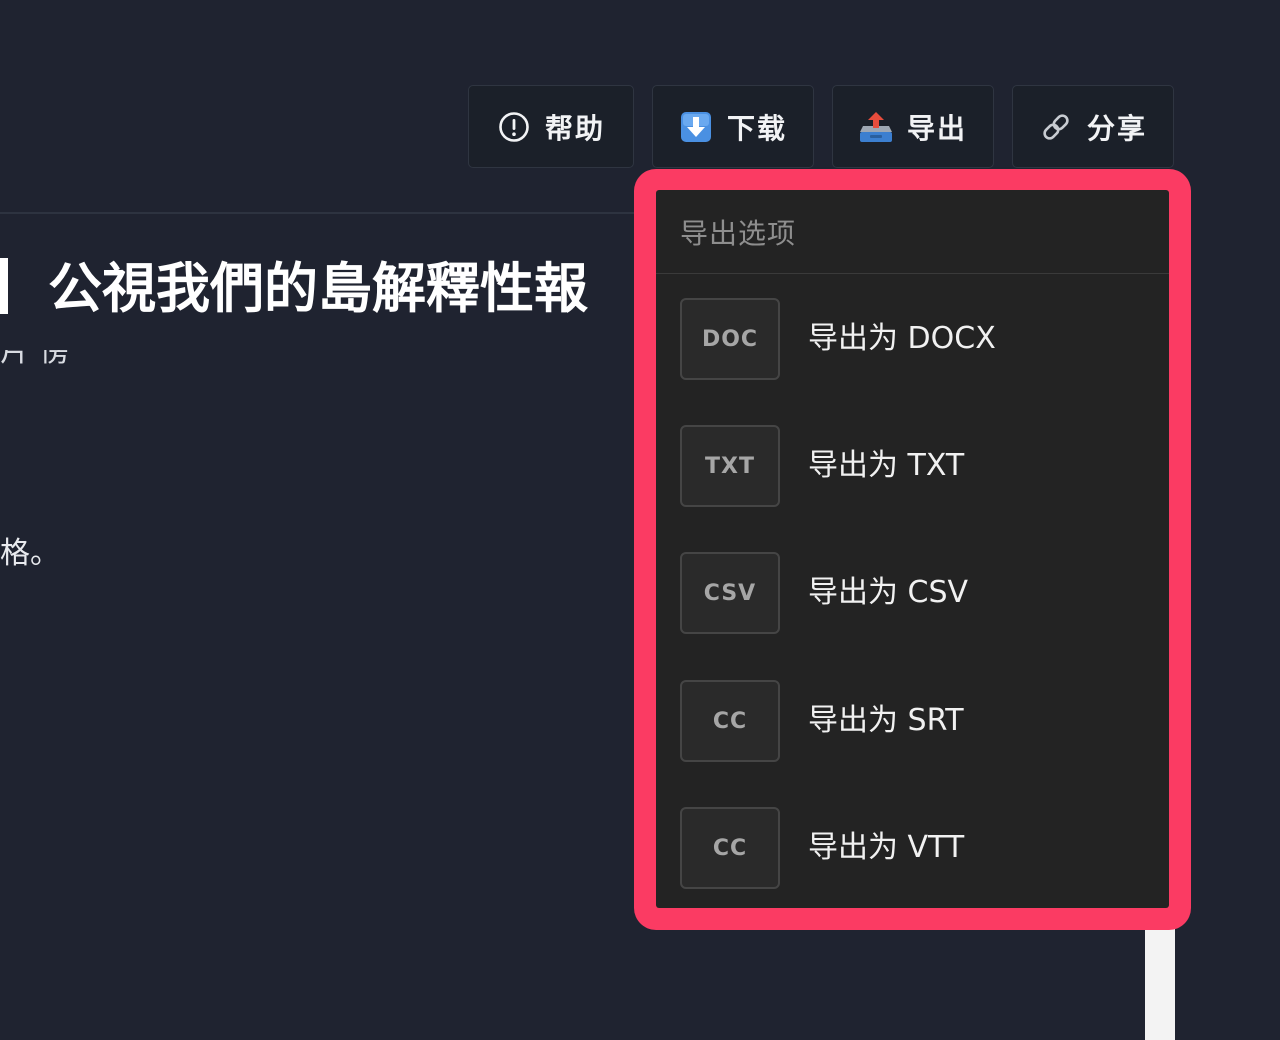  What do you see at coordinates (1160, 984) in the screenshot?
I see `scrollbar-track` at bounding box center [1160, 984].